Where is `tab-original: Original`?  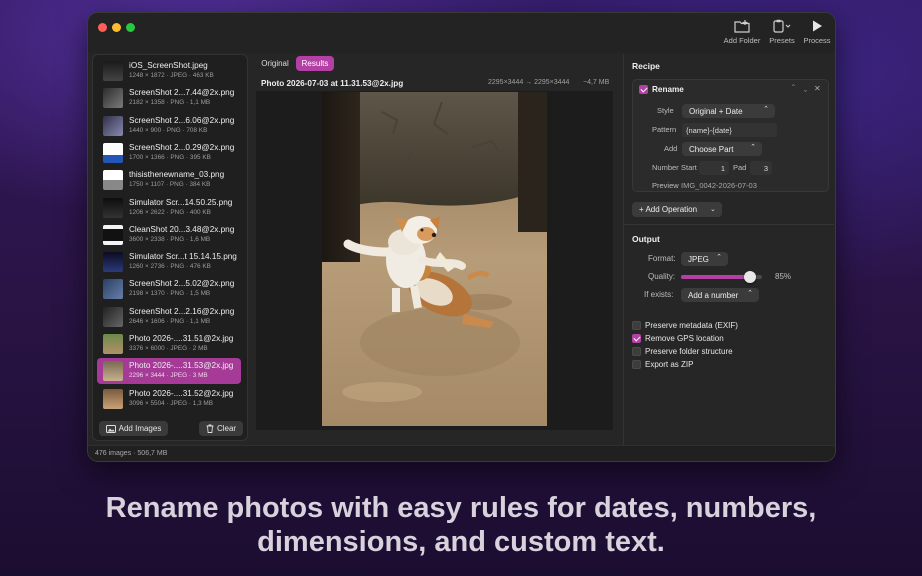
tab-original: Original is located at coordinates (275, 63).